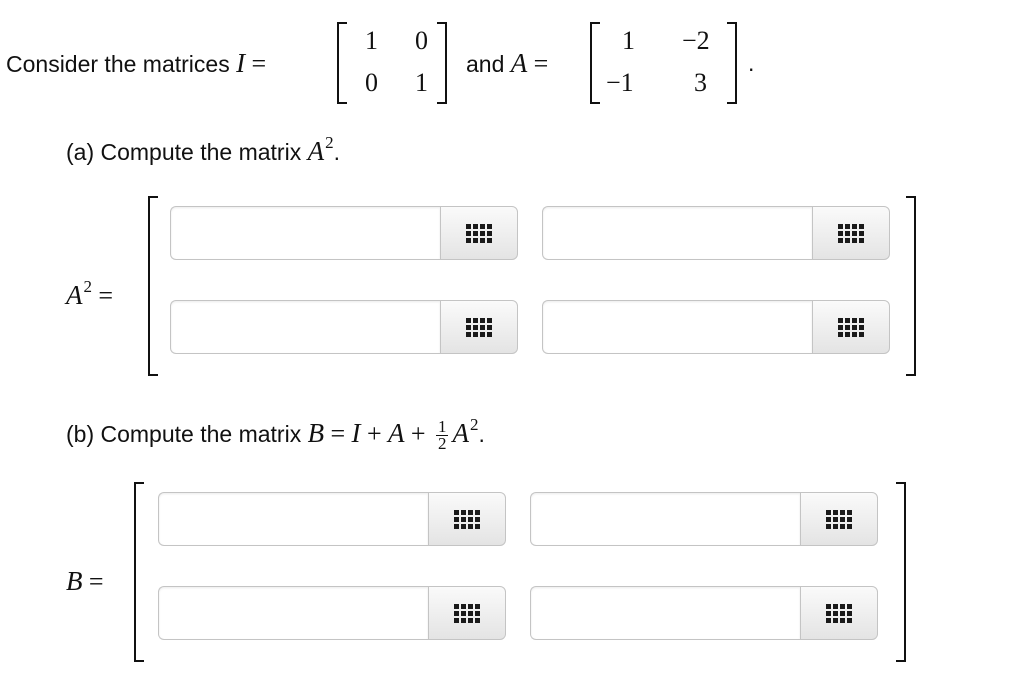 This screenshot has height=680, width=1024. What do you see at coordinates (96, 581) in the screenshot?
I see `part-b-lhs-equals: =` at bounding box center [96, 581].